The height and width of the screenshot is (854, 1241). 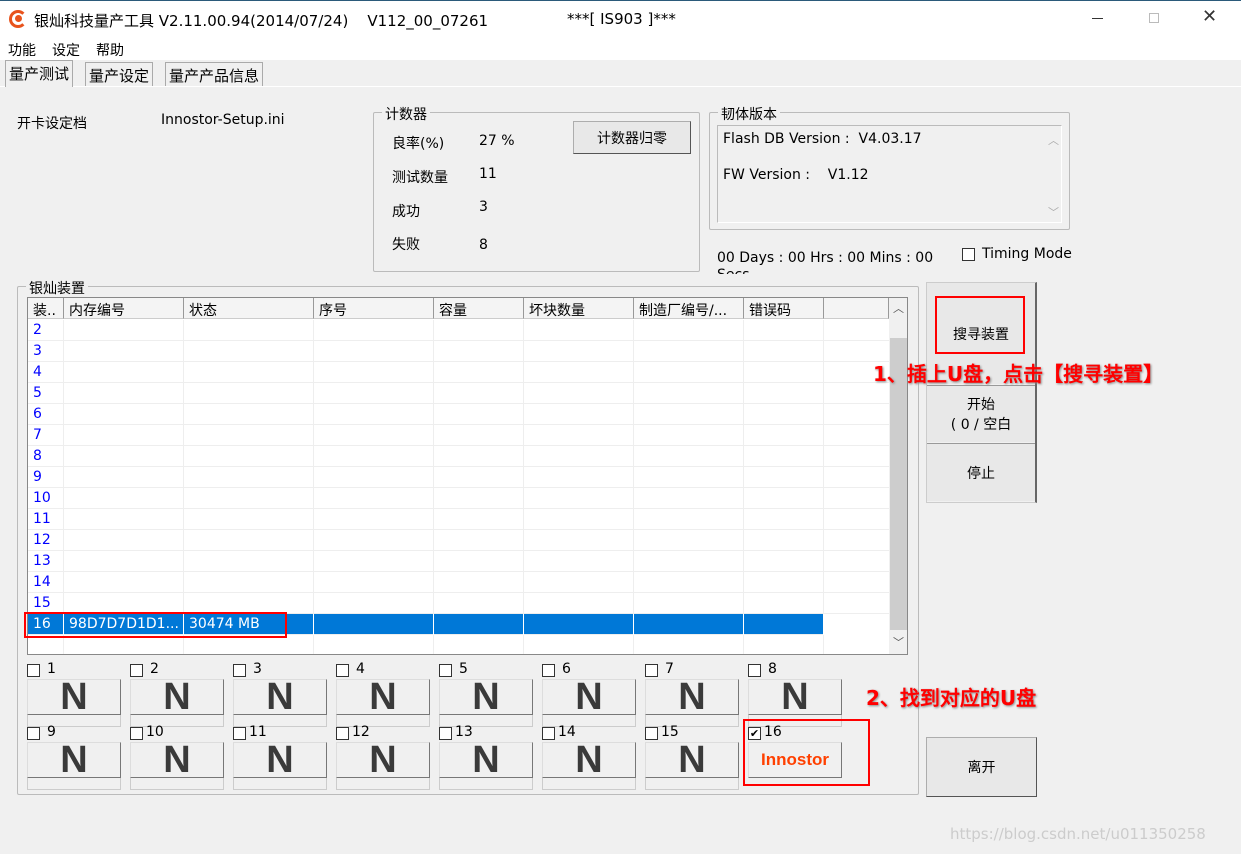 What do you see at coordinates (110, 50) in the screenshot?
I see `menu-help: 帮助` at bounding box center [110, 50].